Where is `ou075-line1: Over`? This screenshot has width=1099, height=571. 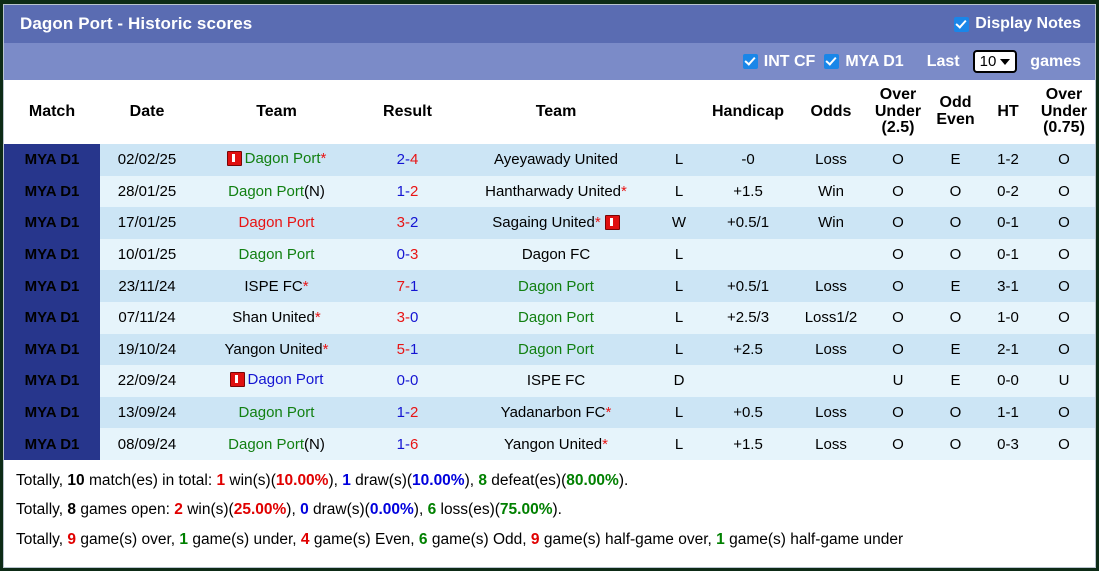 ou075-line1: Over is located at coordinates (1064, 94).